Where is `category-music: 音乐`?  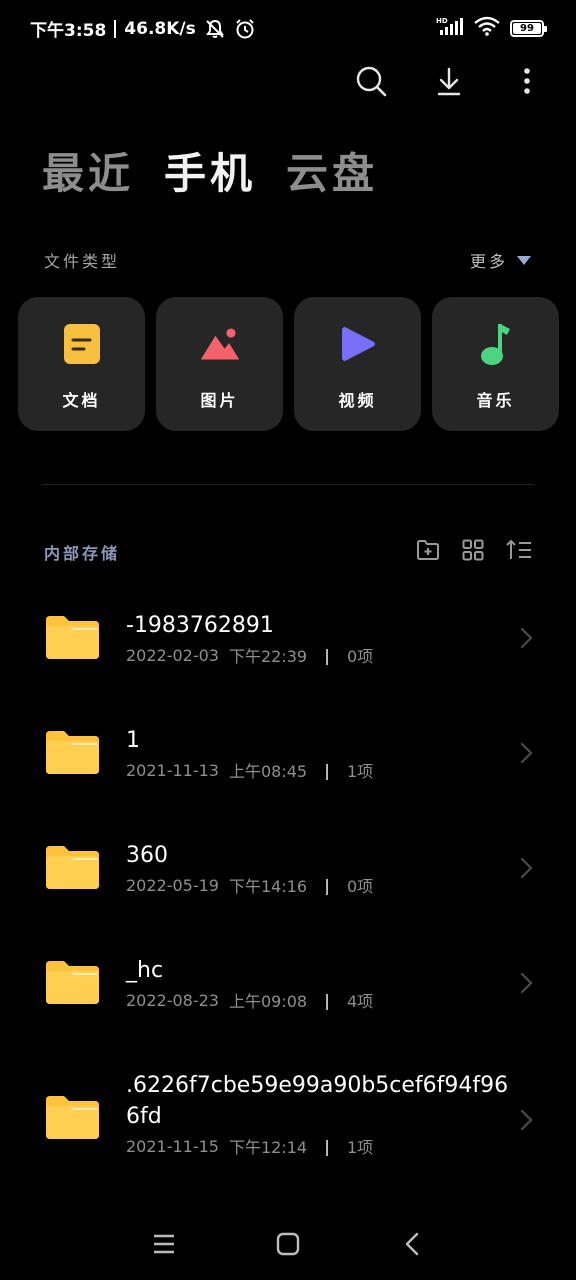 category-music: 音乐 is located at coordinates (495, 364).